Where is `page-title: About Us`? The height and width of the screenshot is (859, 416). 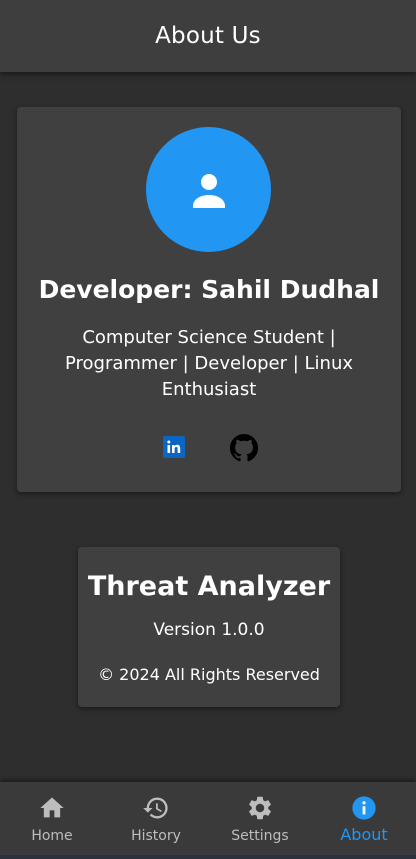 page-title: About Us is located at coordinates (208, 36).